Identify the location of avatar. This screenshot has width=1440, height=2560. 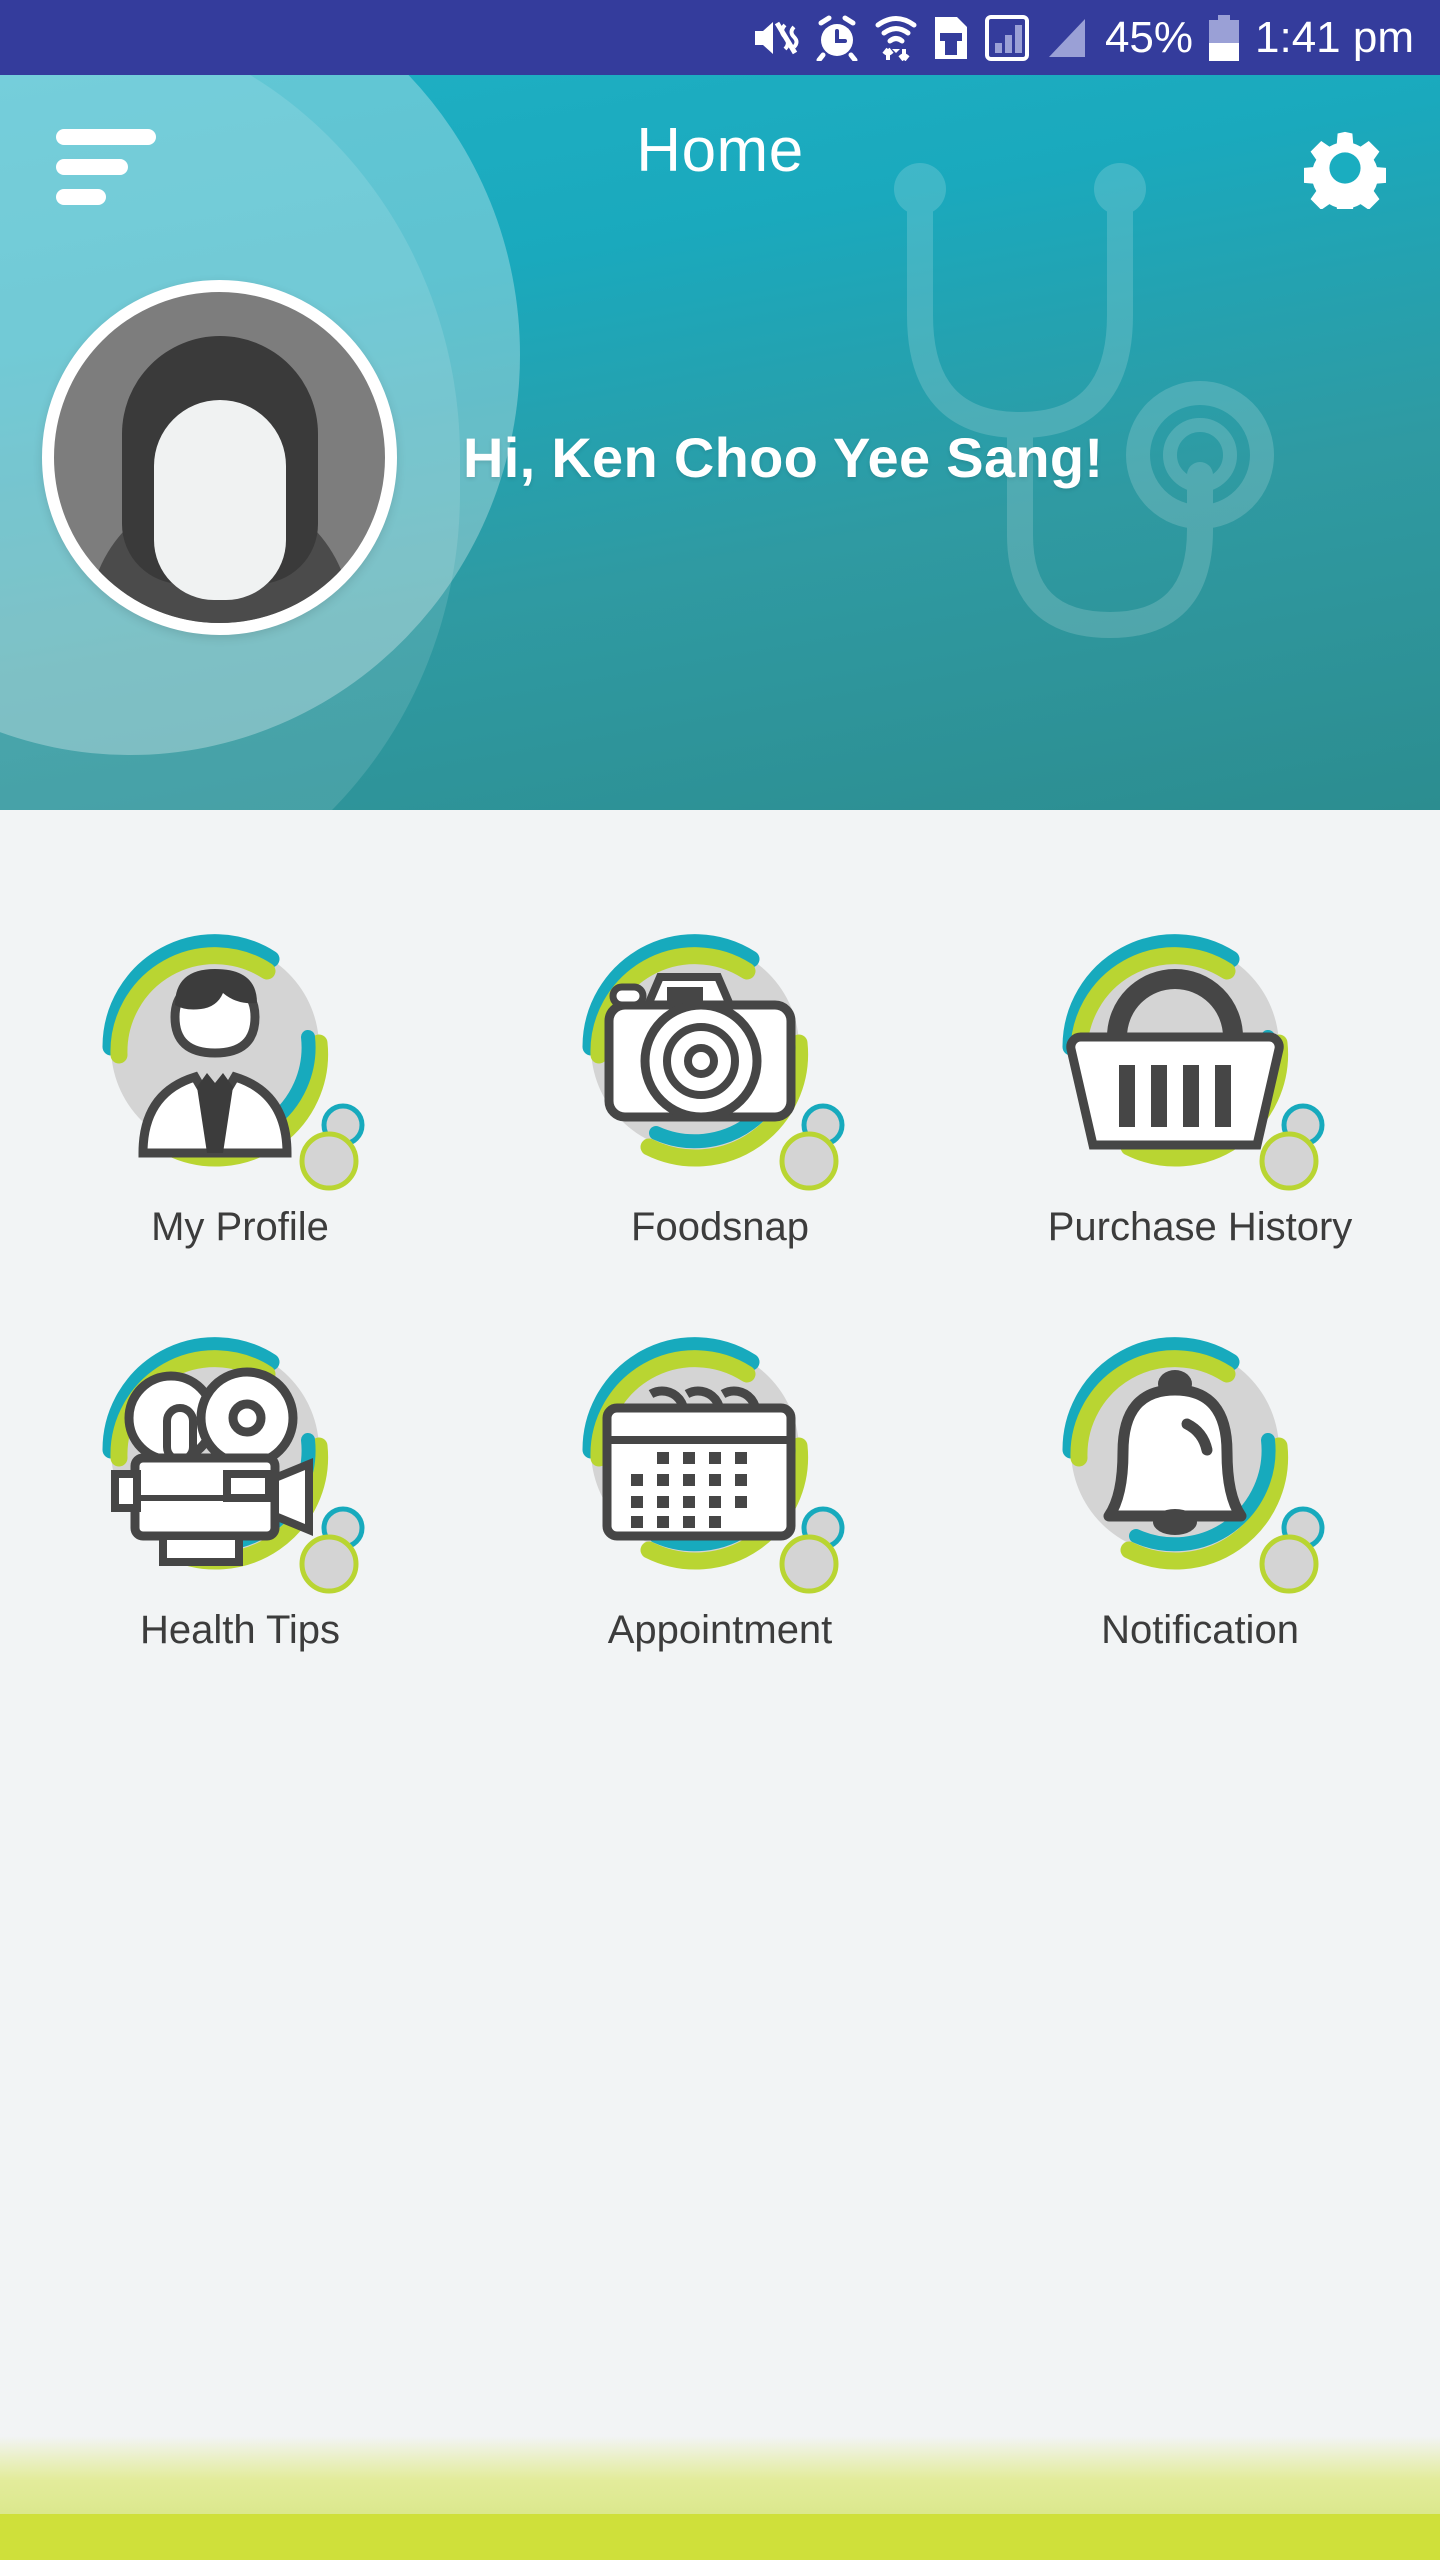
(219, 457).